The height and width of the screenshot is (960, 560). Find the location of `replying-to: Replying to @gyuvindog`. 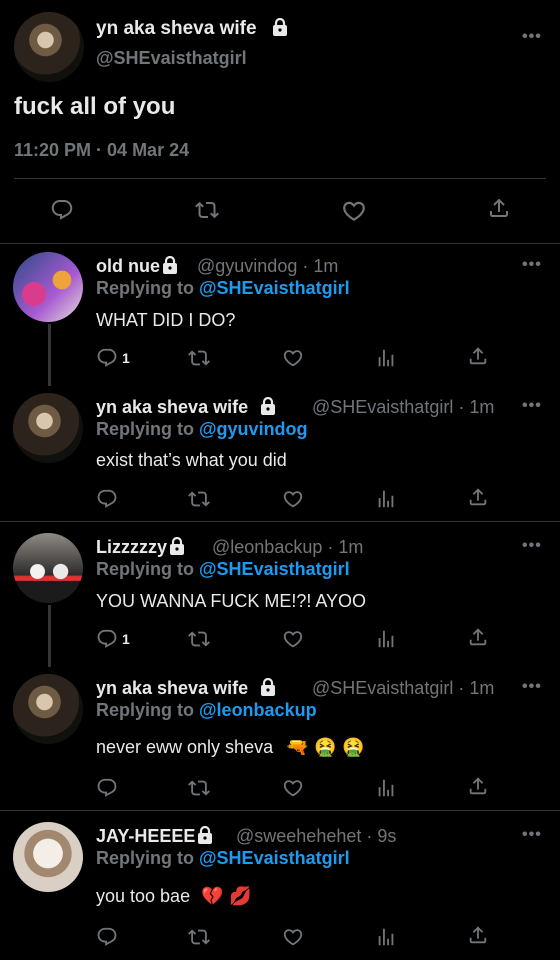

replying-to: Replying to @gyuvindog is located at coordinates (202, 429).